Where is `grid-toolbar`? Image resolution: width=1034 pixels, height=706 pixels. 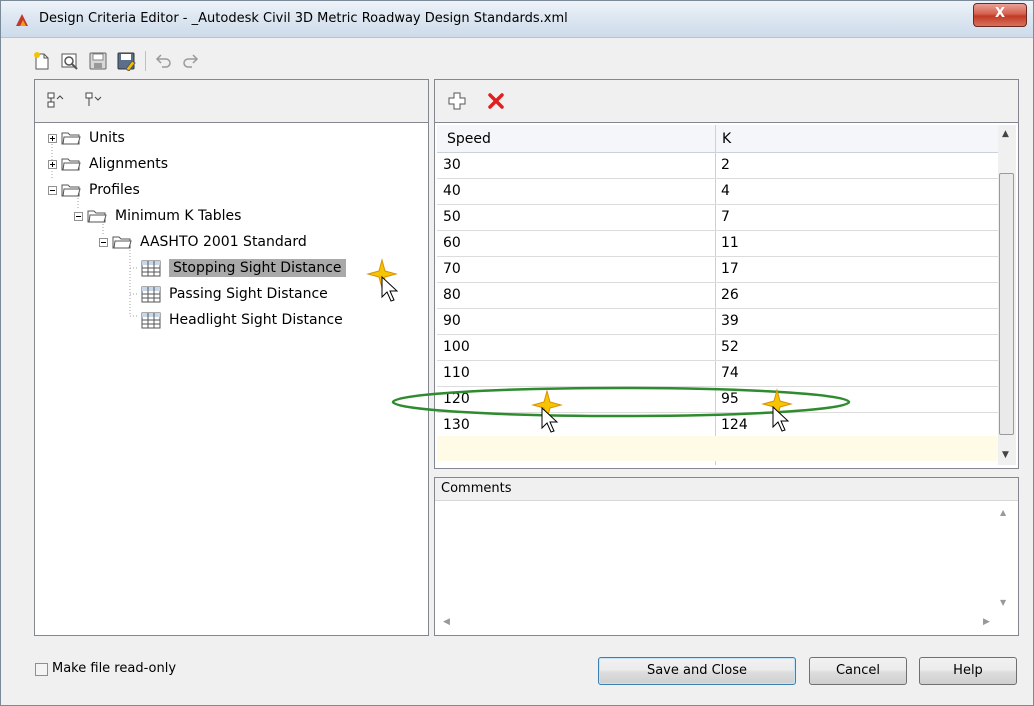
grid-toolbar is located at coordinates (726, 101).